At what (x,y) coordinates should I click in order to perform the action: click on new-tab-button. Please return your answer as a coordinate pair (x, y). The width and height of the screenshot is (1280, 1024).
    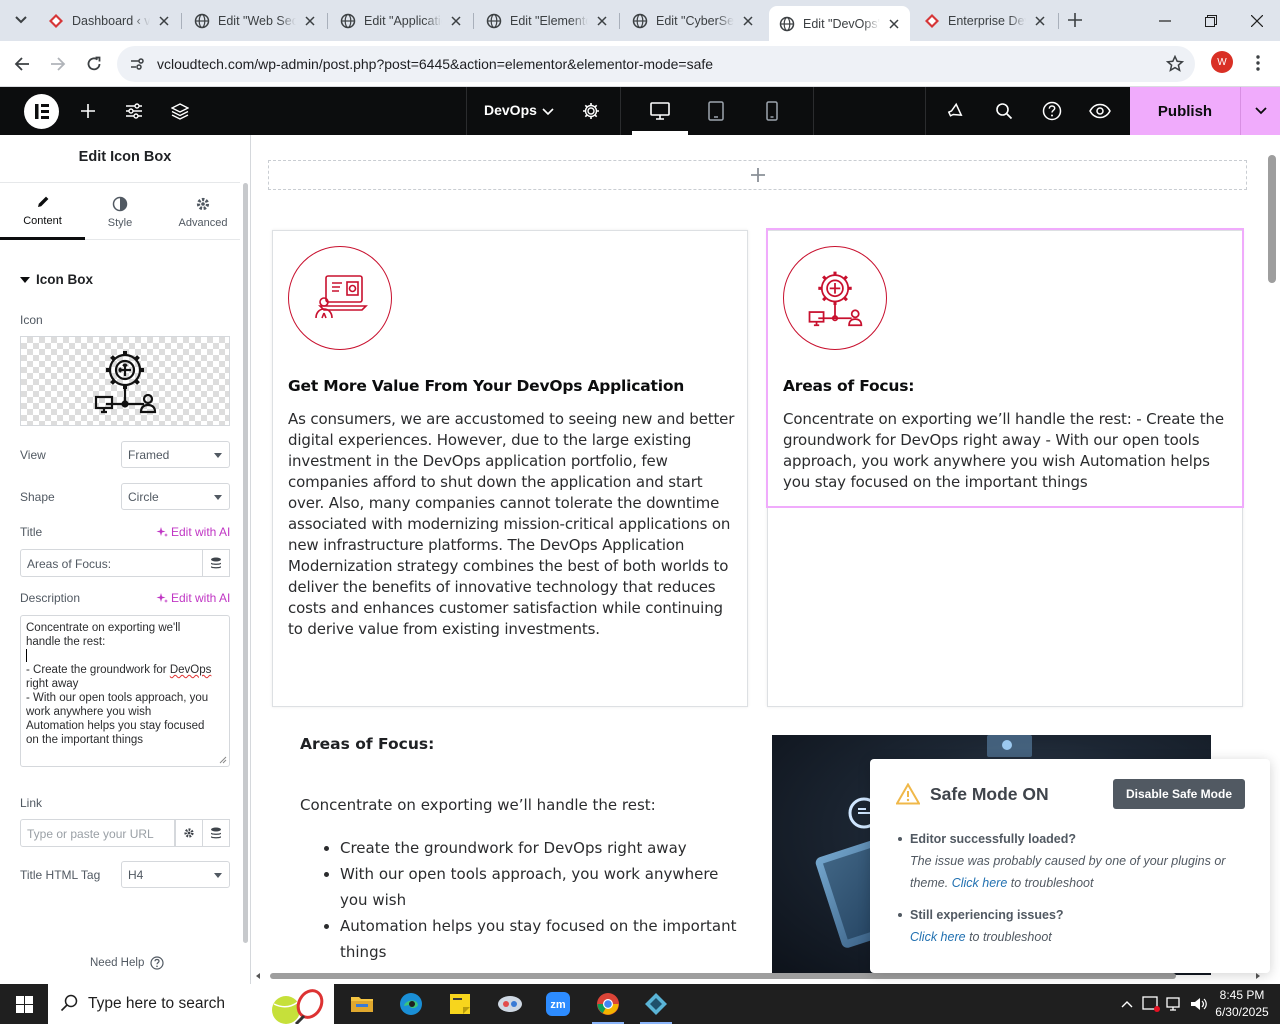
    Looking at the image, I should click on (1075, 20).